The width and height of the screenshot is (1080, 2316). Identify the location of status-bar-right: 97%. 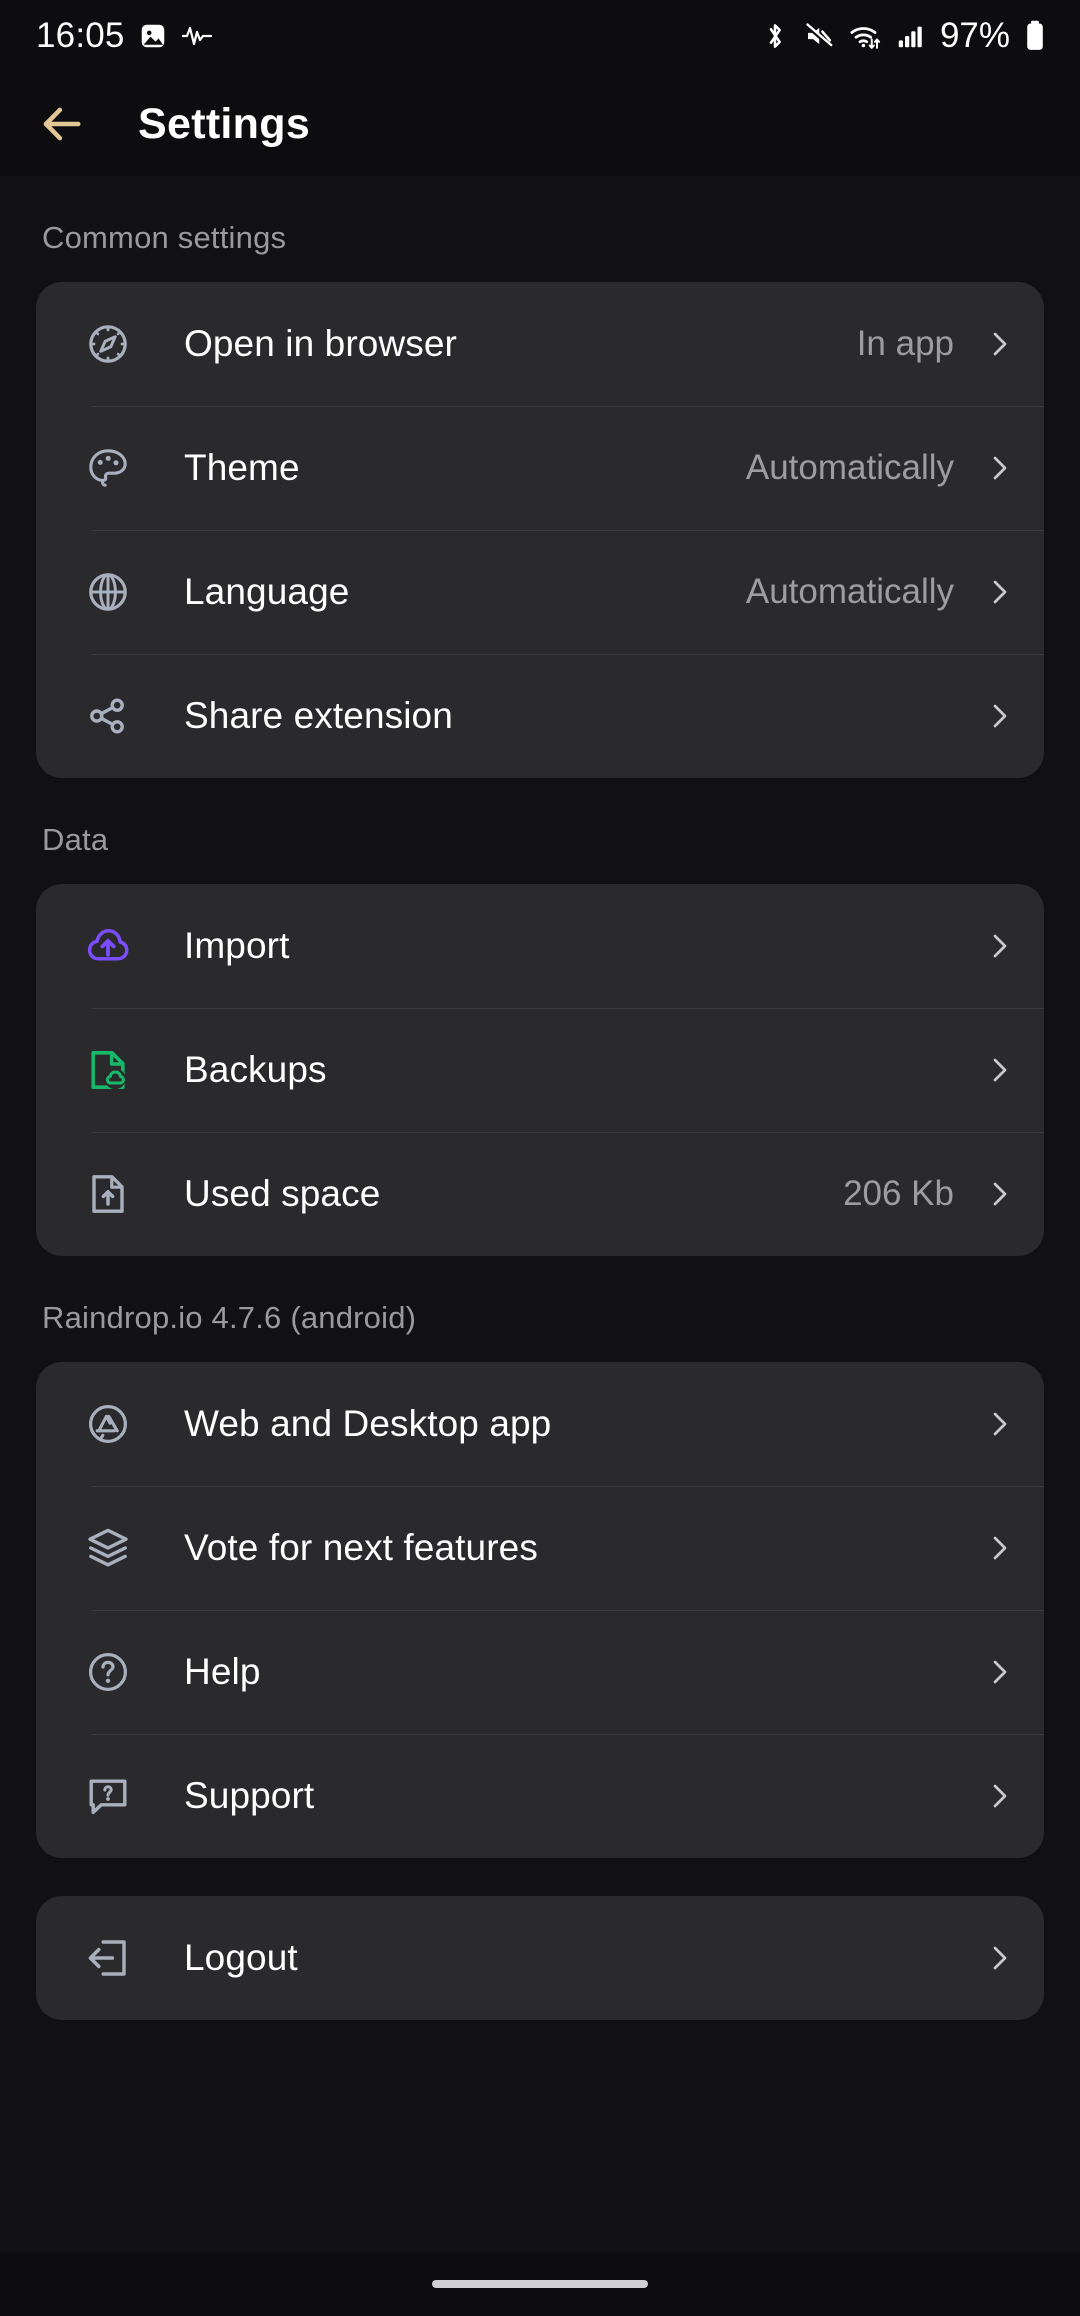
(904, 36).